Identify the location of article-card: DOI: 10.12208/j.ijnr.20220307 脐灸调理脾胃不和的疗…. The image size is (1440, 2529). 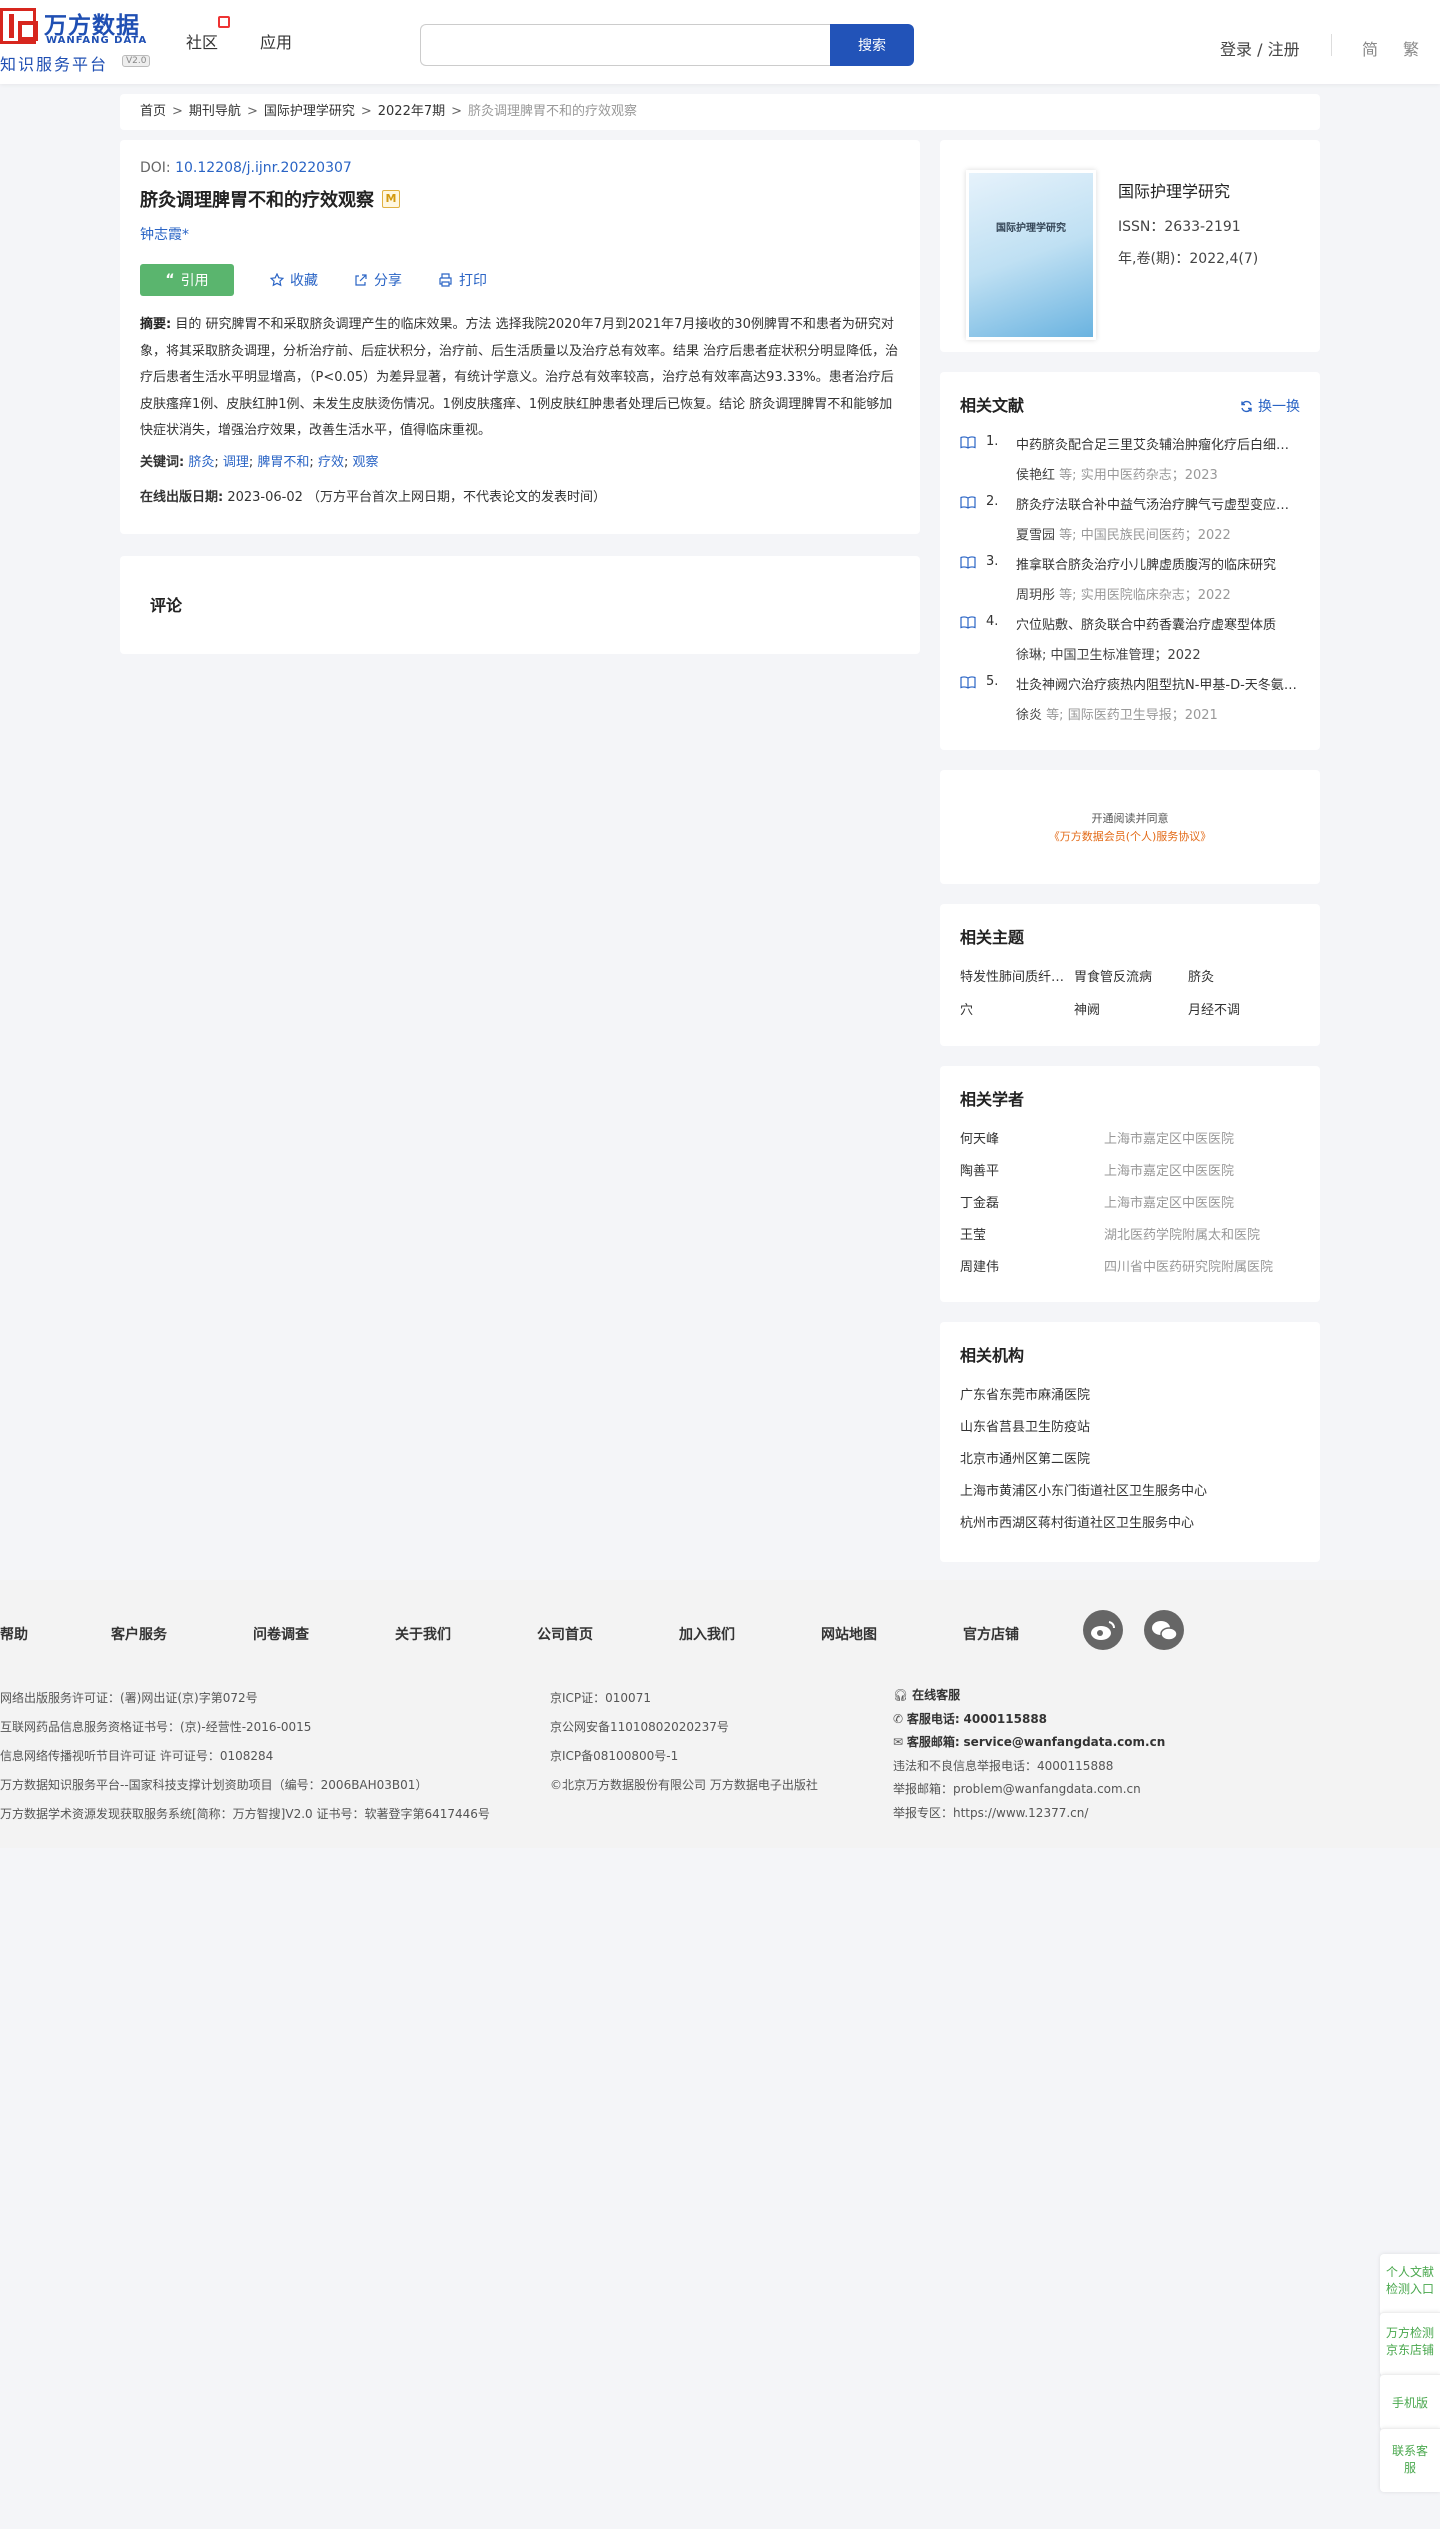
(520, 337).